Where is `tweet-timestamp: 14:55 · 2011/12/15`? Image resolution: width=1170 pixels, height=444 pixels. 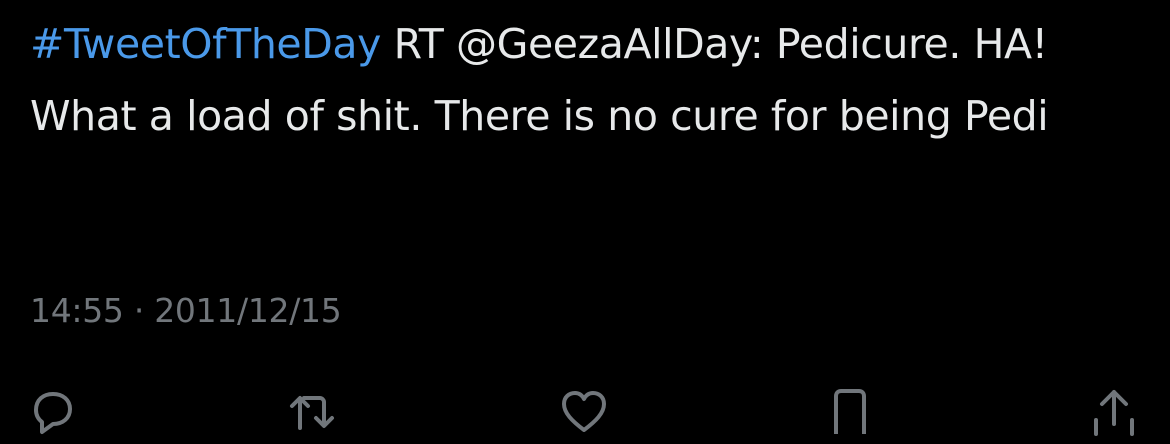 tweet-timestamp: 14:55 · 2011/12/15 is located at coordinates (186, 311).